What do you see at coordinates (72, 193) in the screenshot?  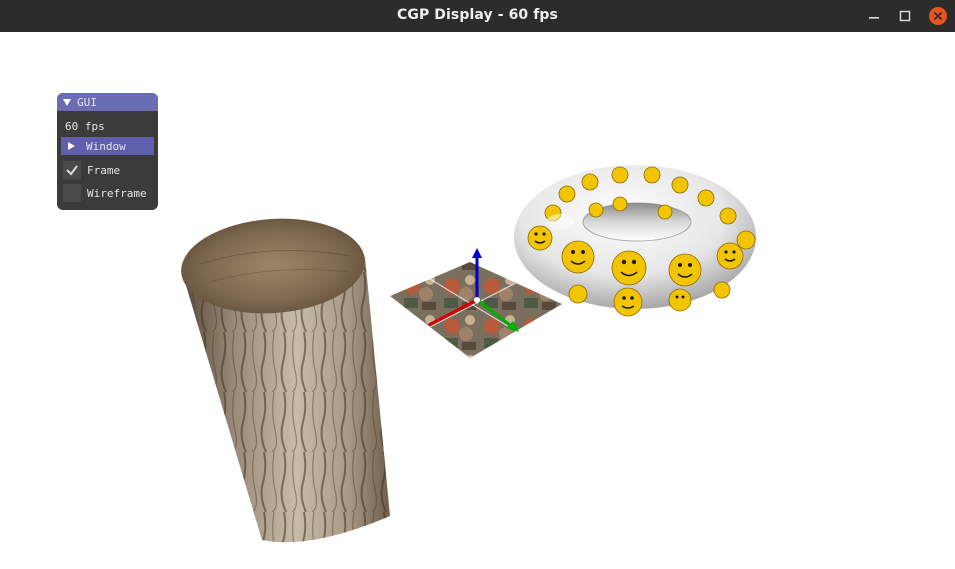 I see `wireframe-checkbox` at bounding box center [72, 193].